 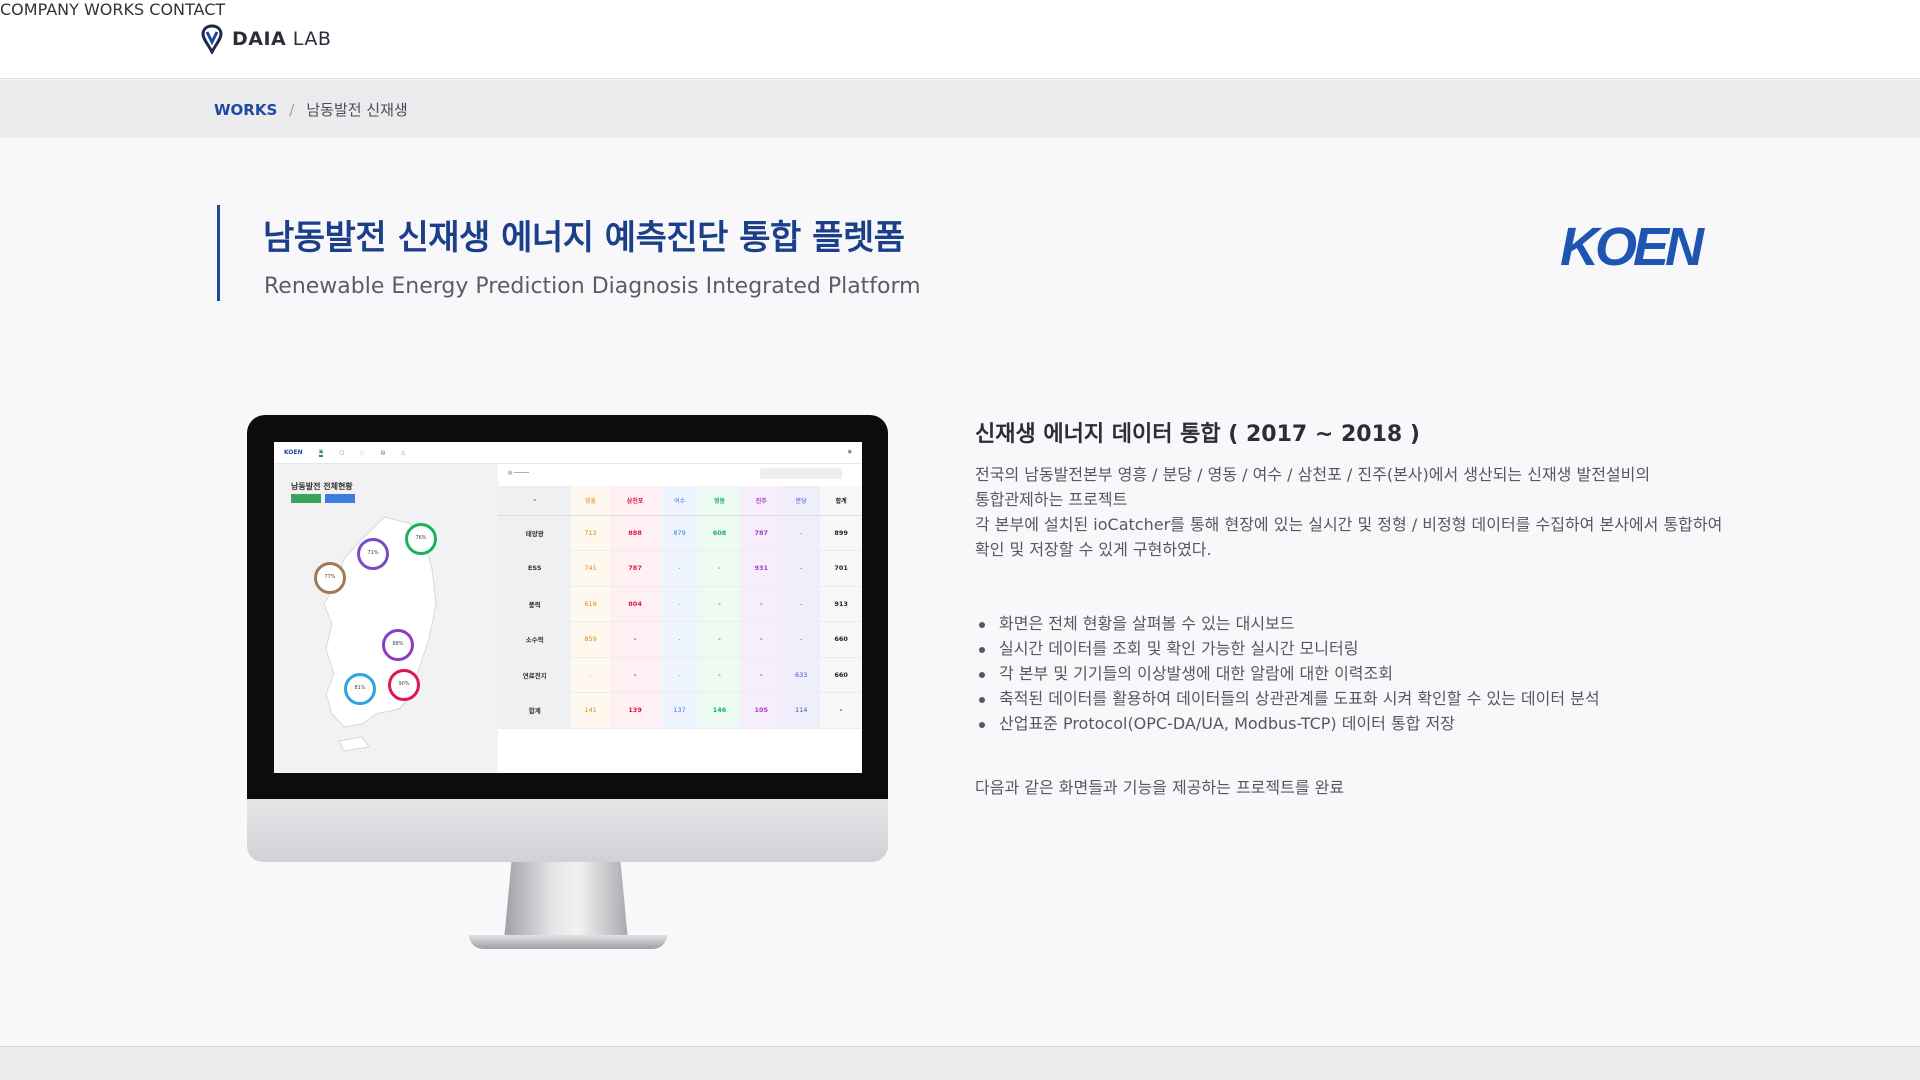 I want to click on site-header: DAIA LAB COMPANY WORKS CONTACT, so click(x=960, y=39).